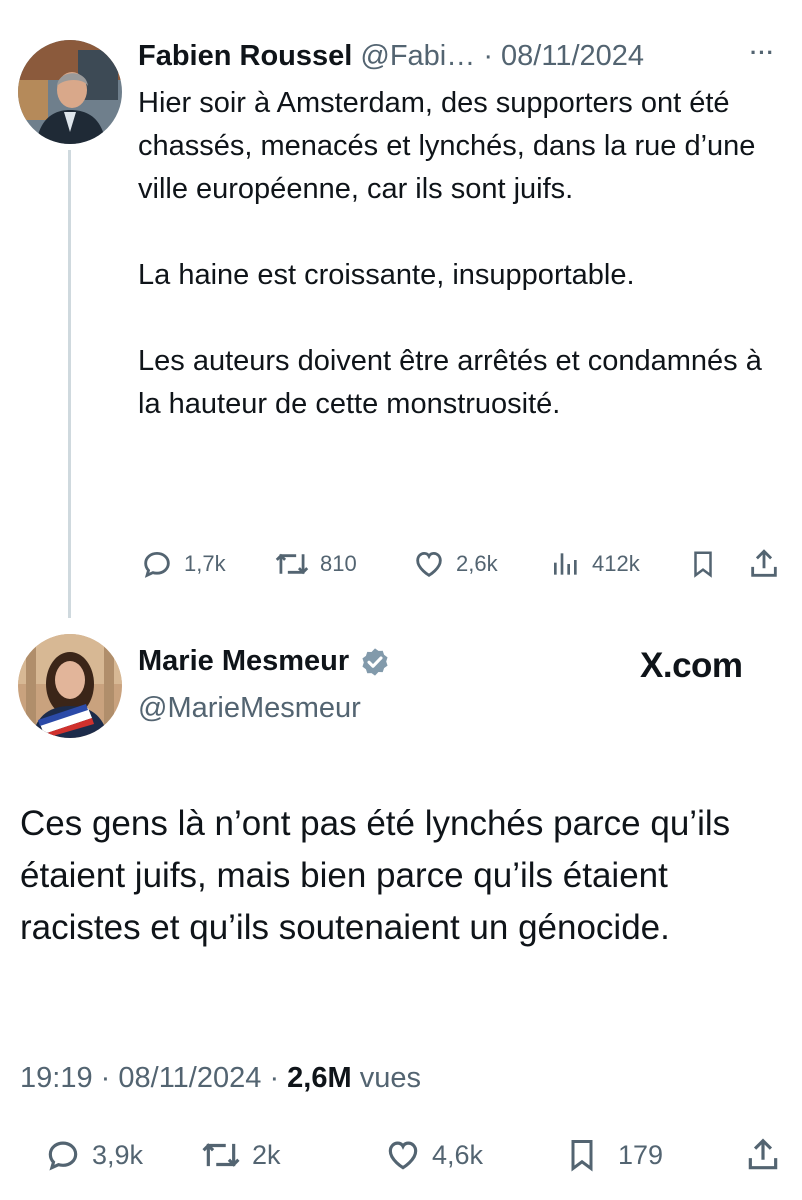 The image size is (802, 1200). Describe the element at coordinates (375, 661) in the screenshot. I see `verified-badge-icon` at that location.